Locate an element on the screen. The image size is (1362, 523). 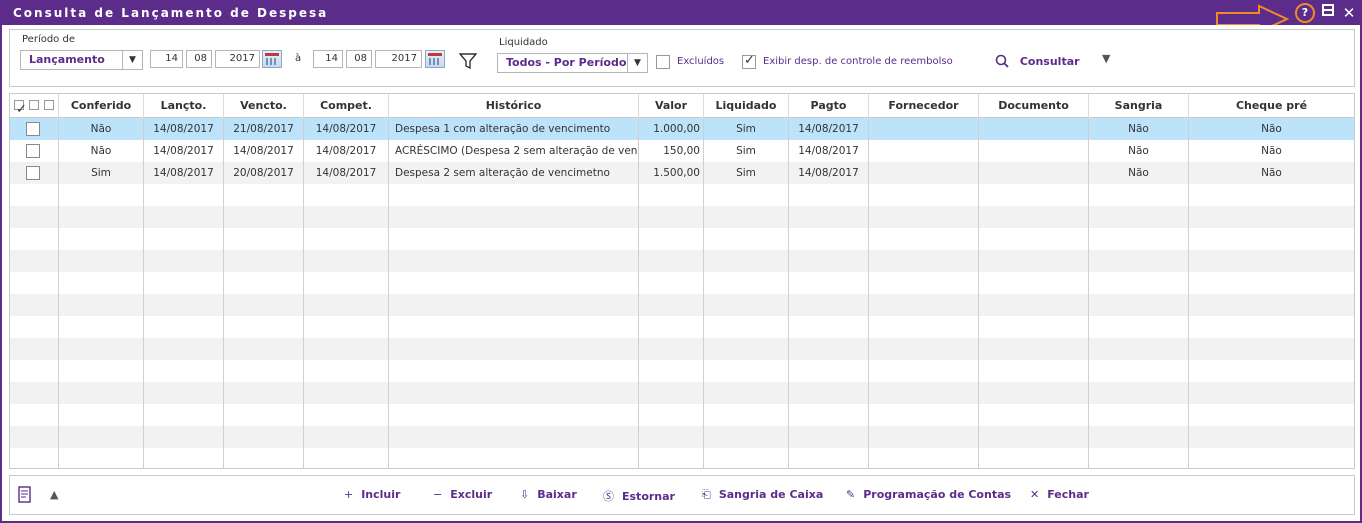
col-liquidado: Liquidado is located at coordinates (746, 106).